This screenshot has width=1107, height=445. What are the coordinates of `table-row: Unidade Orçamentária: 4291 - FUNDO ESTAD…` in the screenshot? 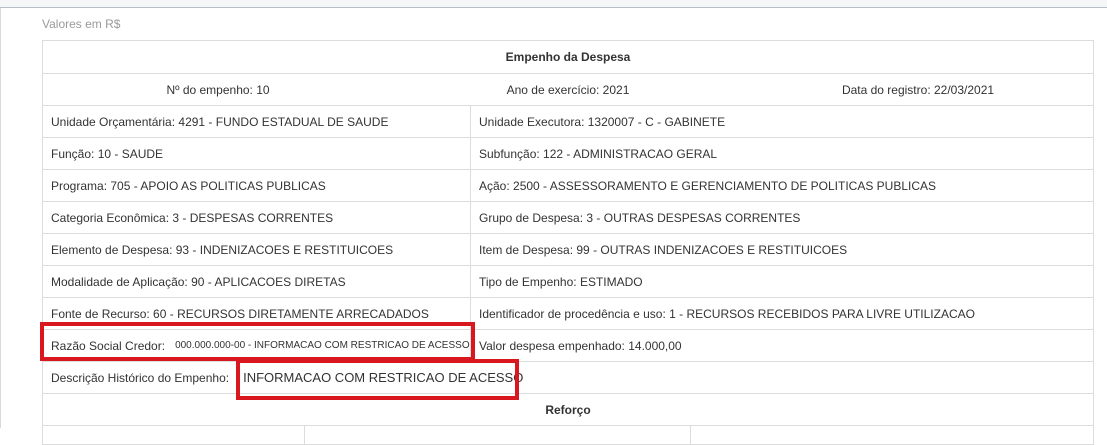 It's located at (568, 122).